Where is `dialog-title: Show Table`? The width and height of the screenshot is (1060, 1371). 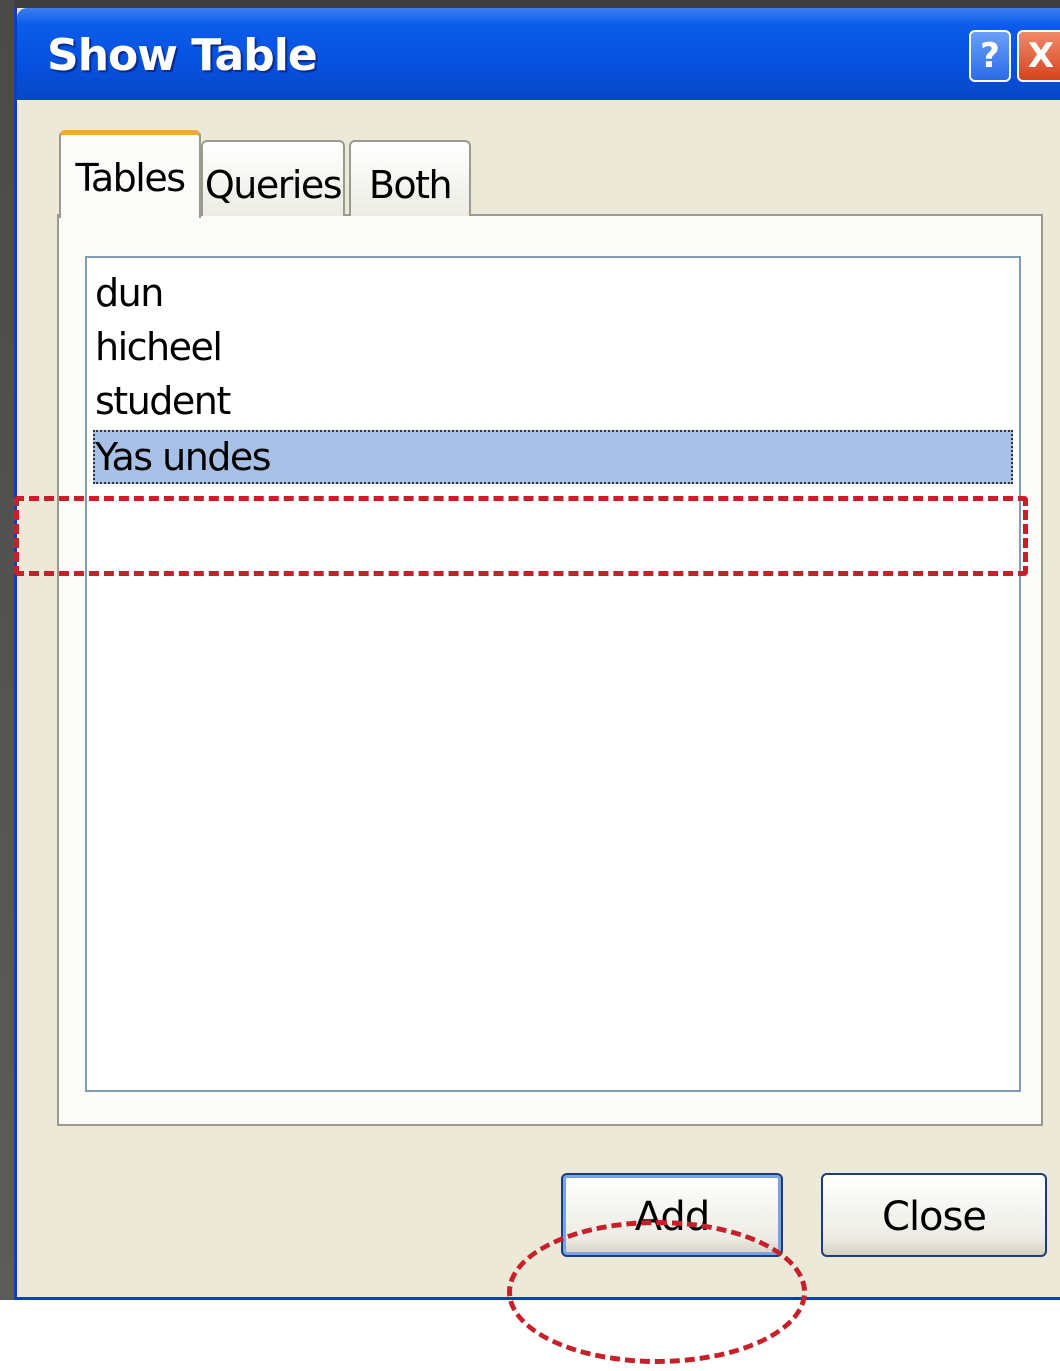 dialog-title: Show Table is located at coordinates (182, 55).